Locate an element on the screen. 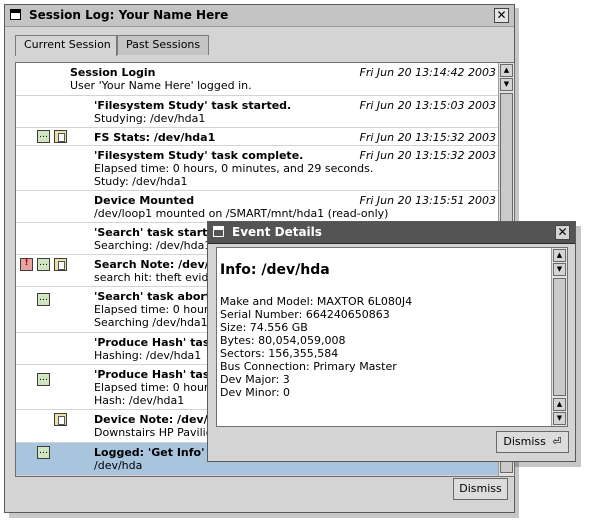 Image resolution: width=590 pixels, height=527 pixels. dismiss-button: Dismiss is located at coordinates (480, 489).